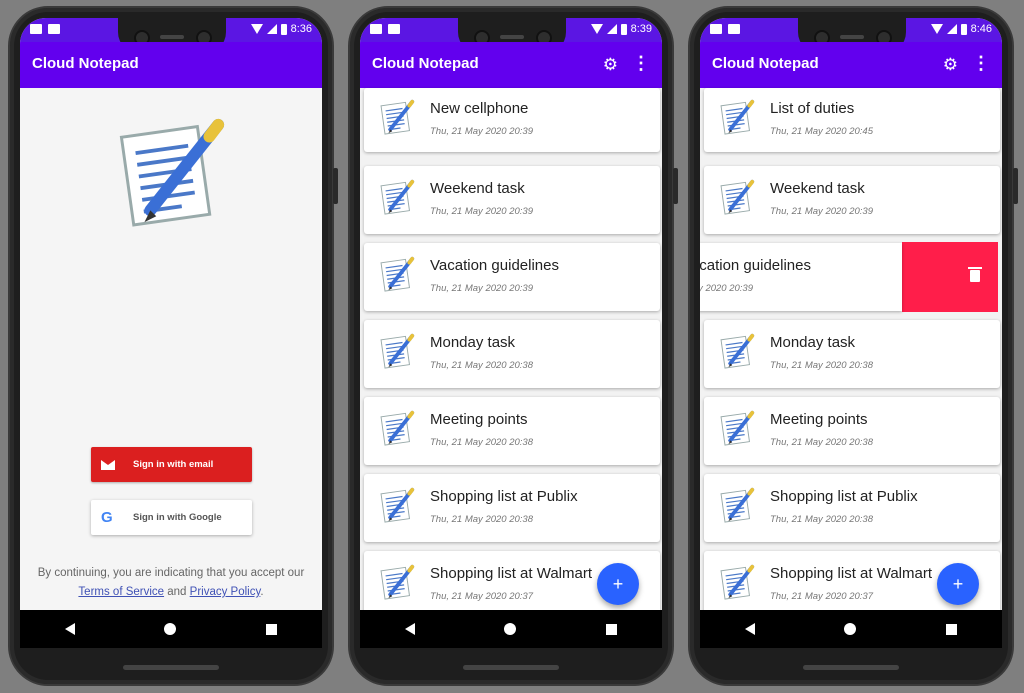 Image resolution: width=1024 pixels, height=693 pixels. Describe the element at coordinates (121, 592) in the screenshot. I see `terms-of-service-link: Terms of Service` at that location.